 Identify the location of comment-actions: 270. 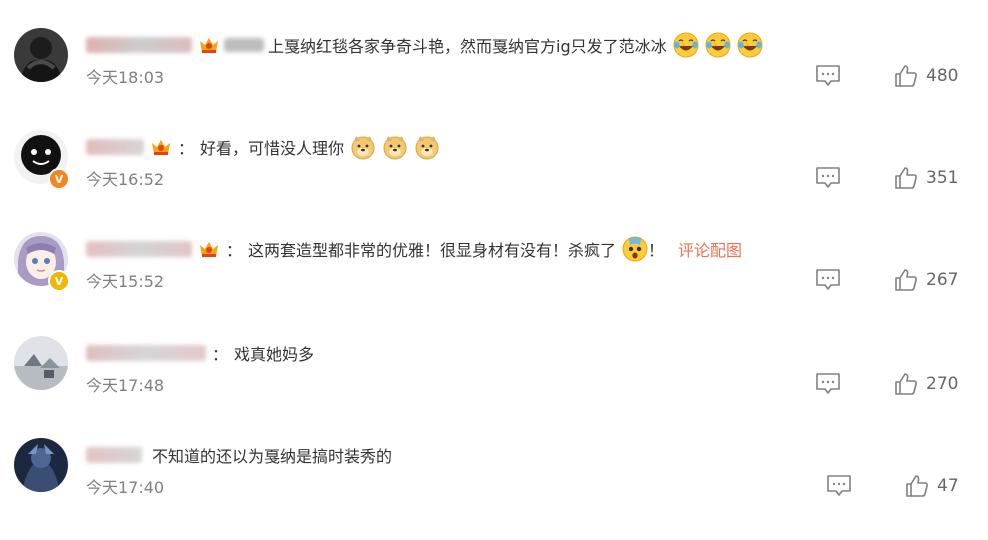
(494, 384).